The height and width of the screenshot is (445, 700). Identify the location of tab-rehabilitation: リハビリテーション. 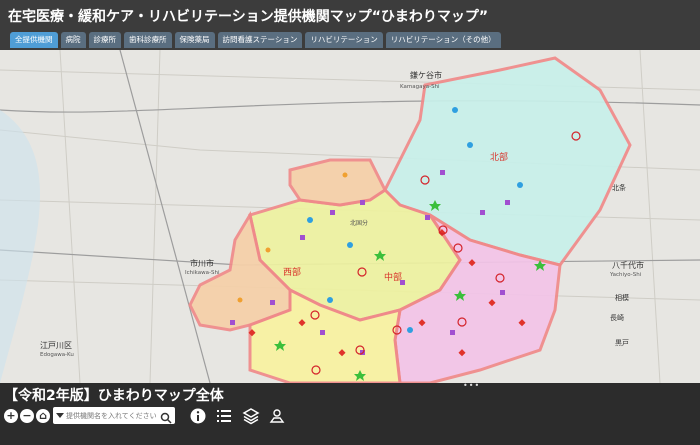
(344, 40).